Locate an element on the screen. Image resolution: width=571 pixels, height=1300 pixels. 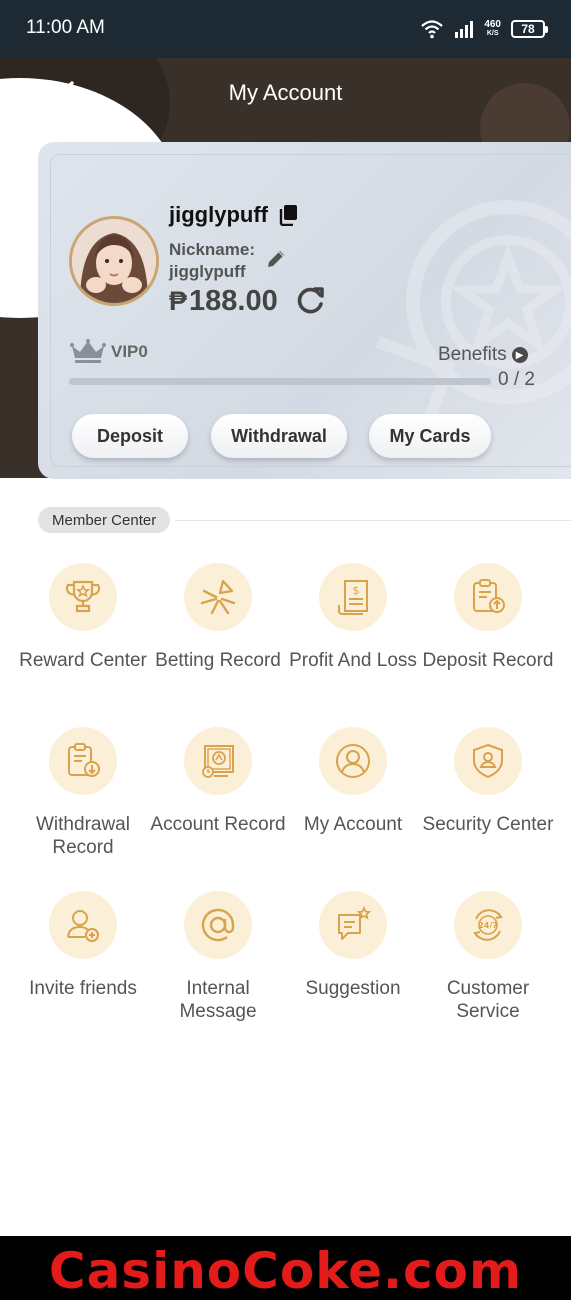
menu-item-label: Security Center is located at coordinates (488, 824).